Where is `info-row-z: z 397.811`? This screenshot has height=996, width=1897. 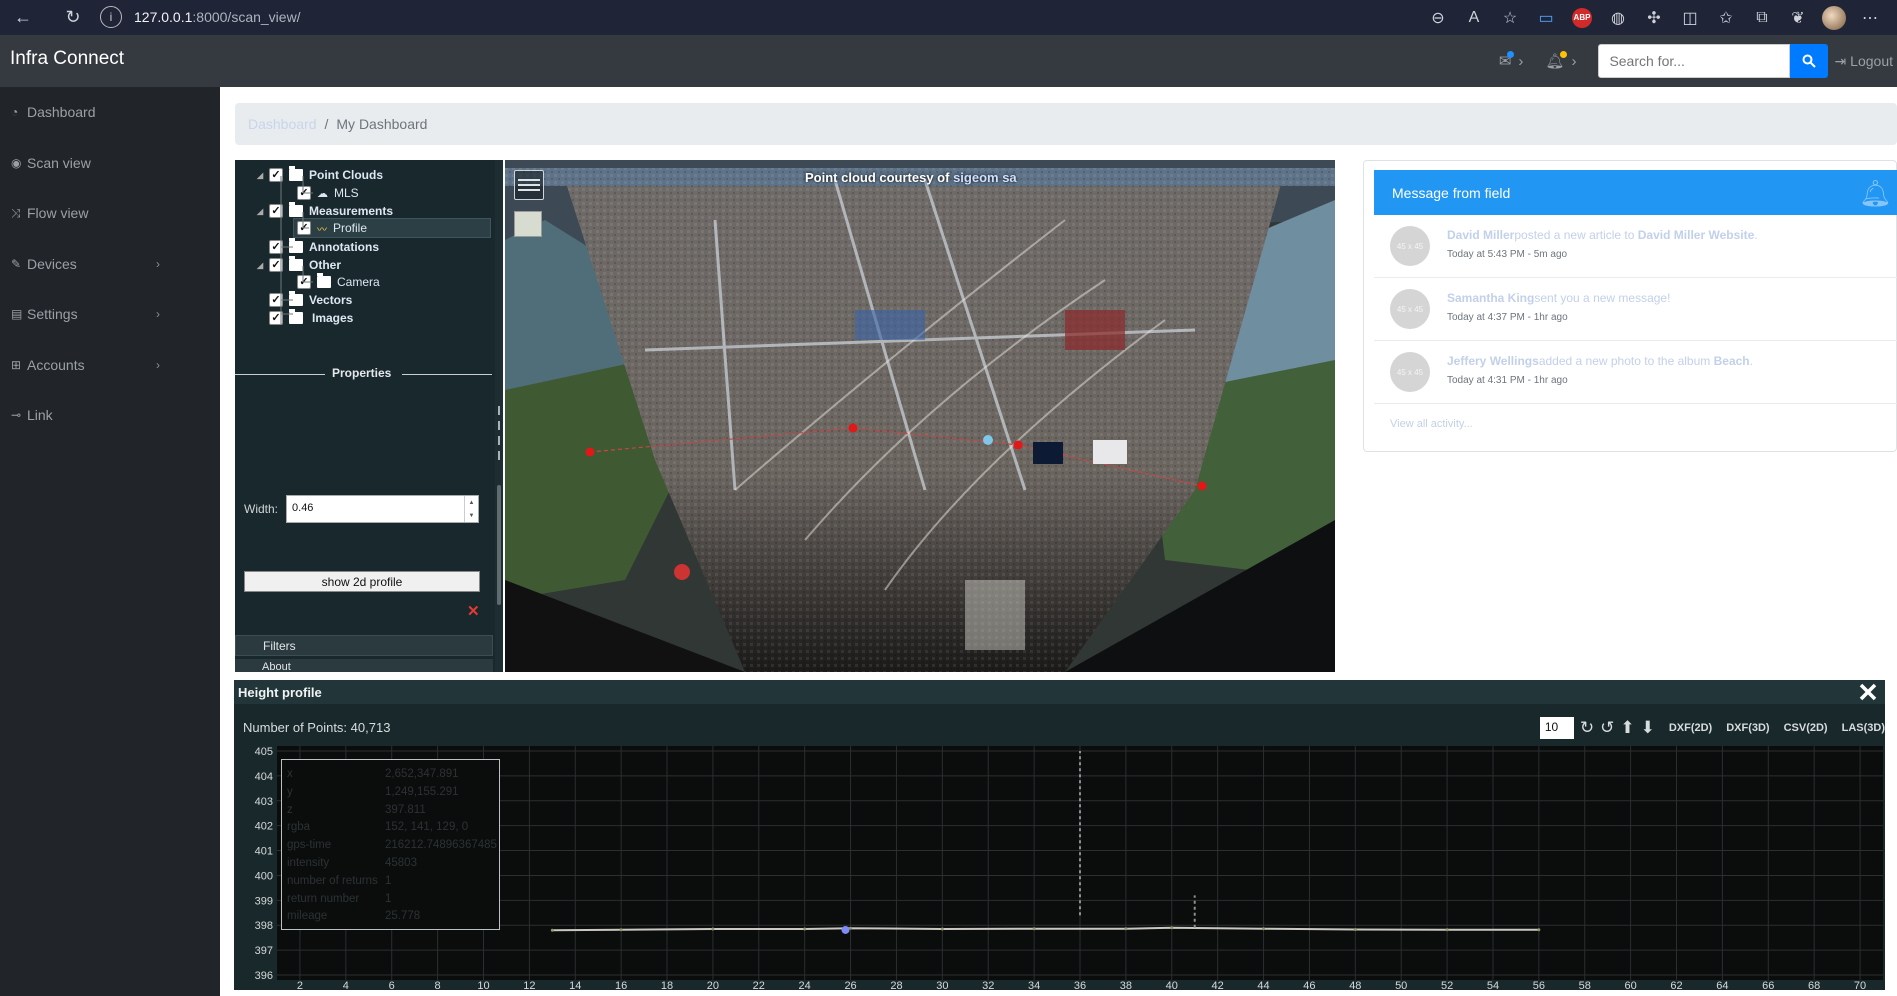
info-row-z: z 397.811 is located at coordinates (356, 810).